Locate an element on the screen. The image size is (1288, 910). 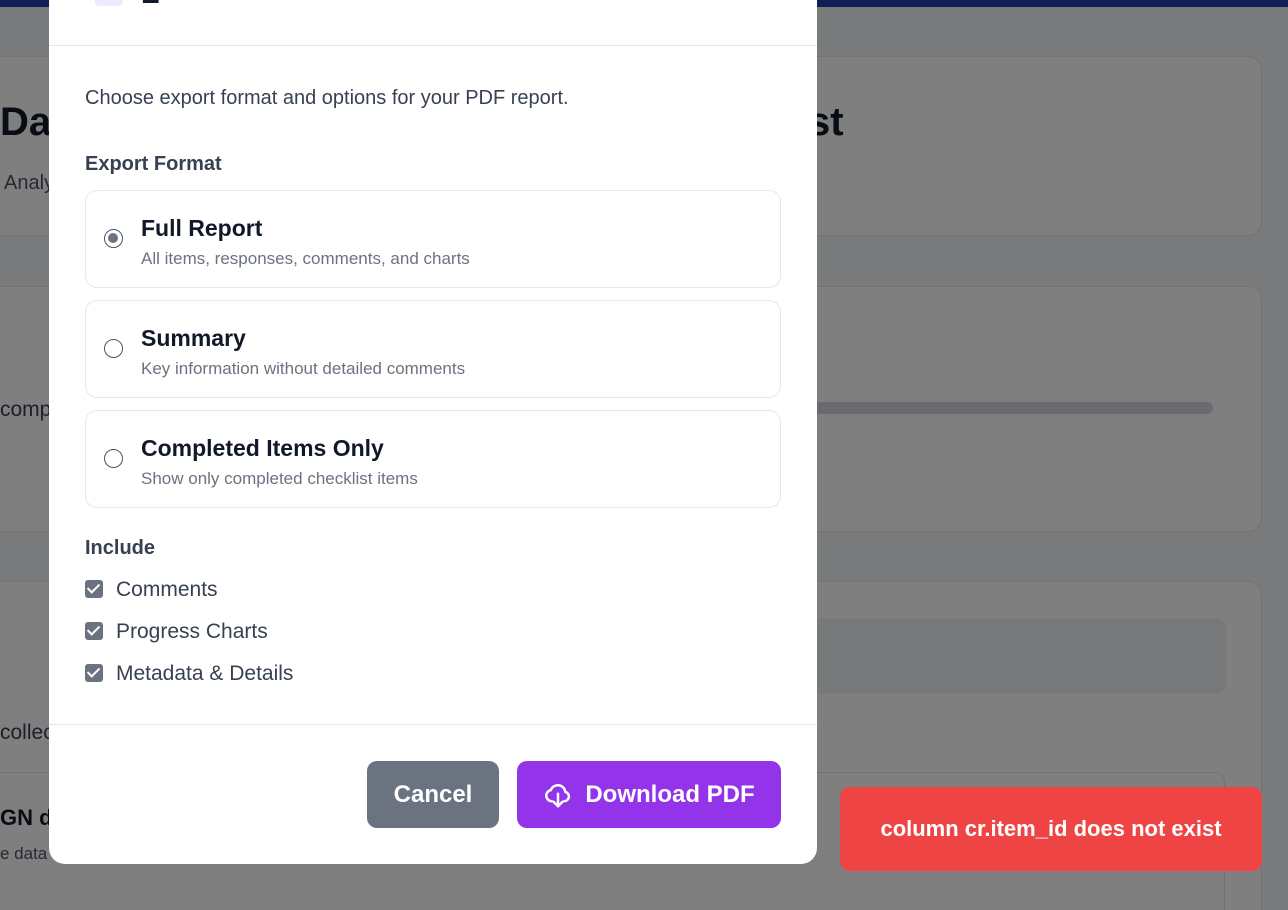
cancel-label: Cancel is located at coordinates (433, 794).